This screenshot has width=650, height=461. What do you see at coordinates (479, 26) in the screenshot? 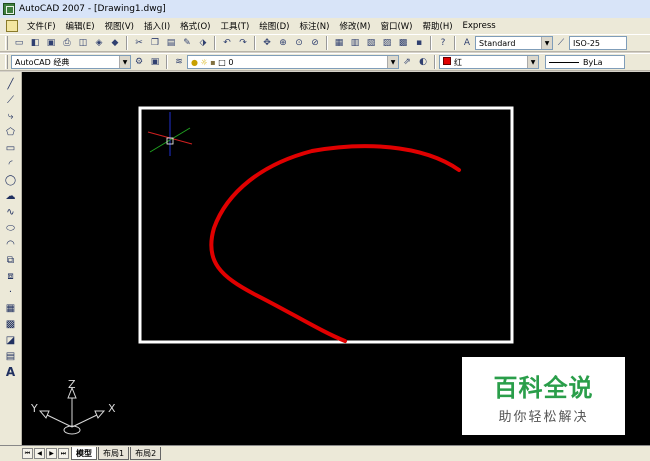
I see `menu-express: Express` at bounding box center [479, 26].